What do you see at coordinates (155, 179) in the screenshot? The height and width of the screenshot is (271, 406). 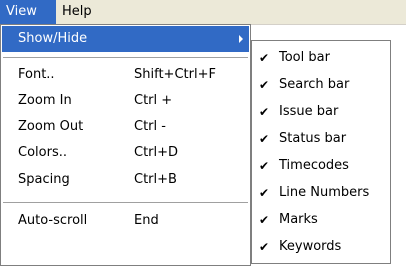 I see `menu-item-shortcut: Ctrl+B` at bounding box center [155, 179].